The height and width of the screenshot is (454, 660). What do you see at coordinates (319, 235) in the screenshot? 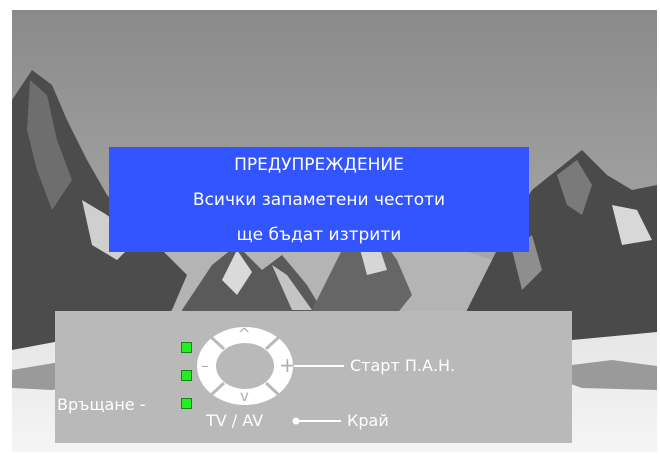
I see `warning-message-line2: ще бъдат изтрити` at bounding box center [319, 235].